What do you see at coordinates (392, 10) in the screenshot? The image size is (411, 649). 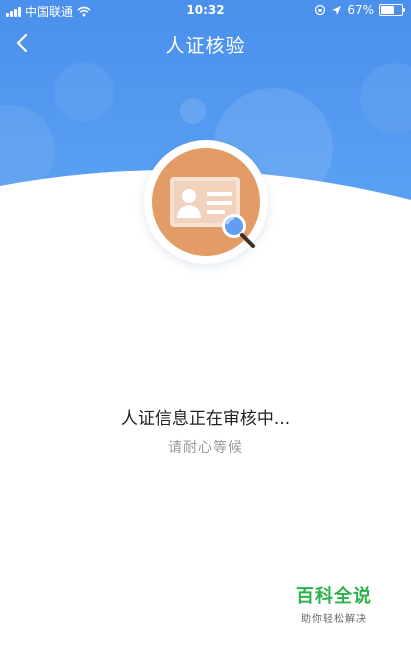 I see `battery-icon` at bounding box center [392, 10].